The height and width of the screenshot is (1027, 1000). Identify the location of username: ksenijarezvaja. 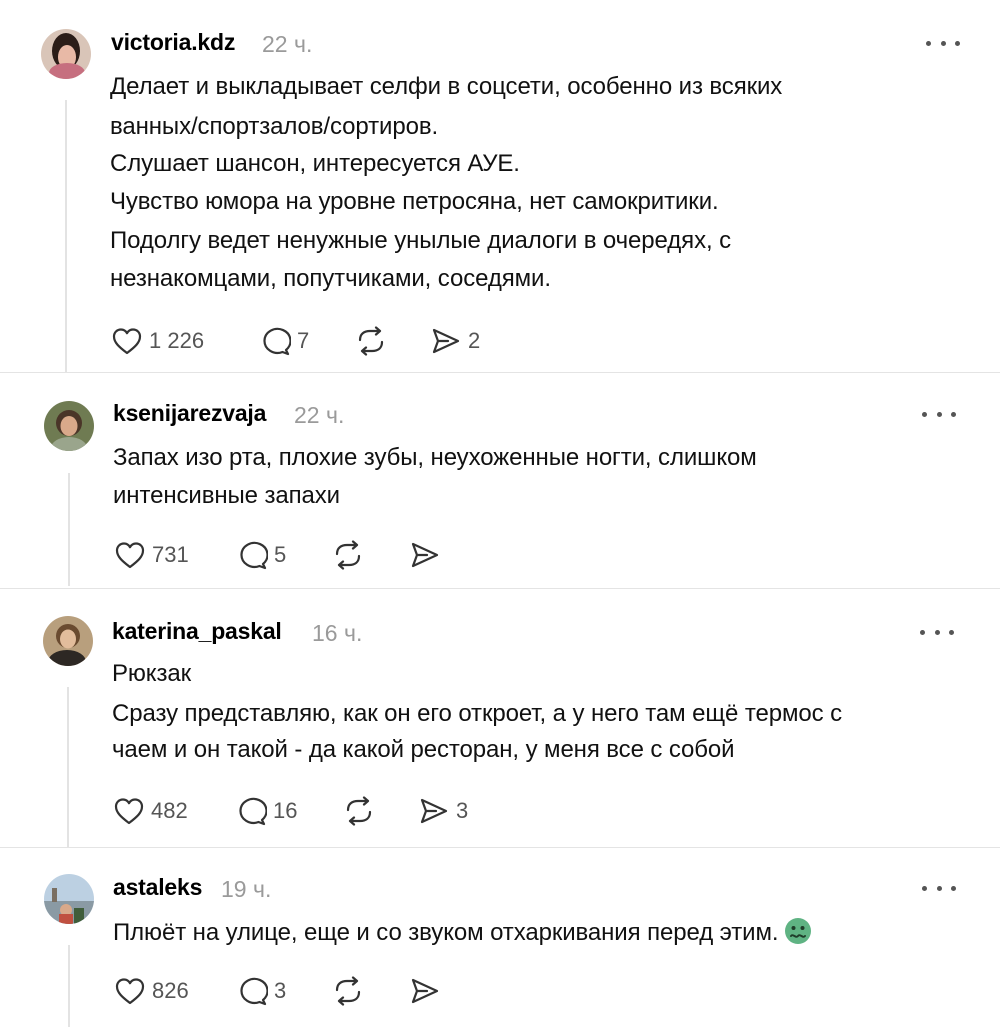
(189, 413).